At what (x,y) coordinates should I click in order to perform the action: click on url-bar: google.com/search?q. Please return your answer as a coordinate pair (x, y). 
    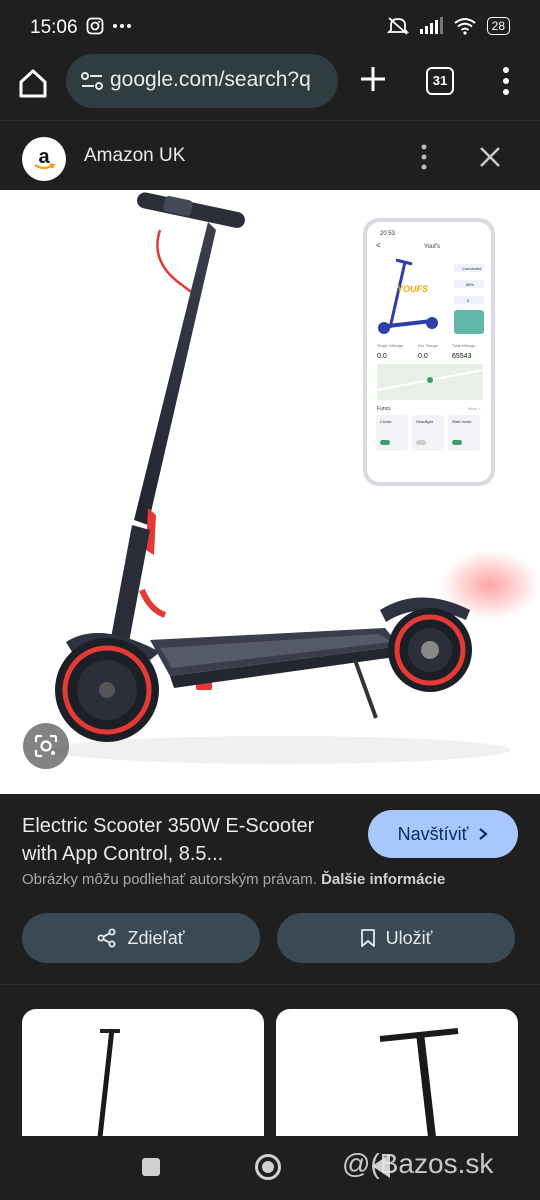
    Looking at the image, I should click on (202, 81).